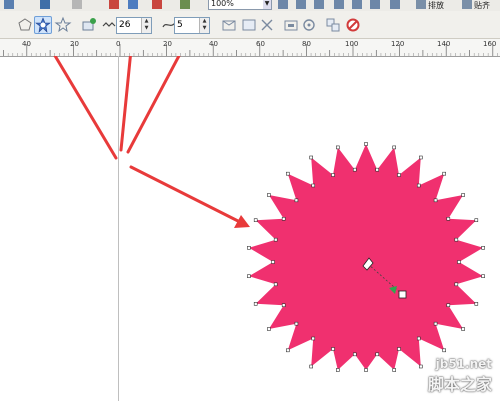 This screenshot has width=500, height=401. What do you see at coordinates (43, 25) in the screenshot?
I see `star-icon` at bounding box center [43, 25].